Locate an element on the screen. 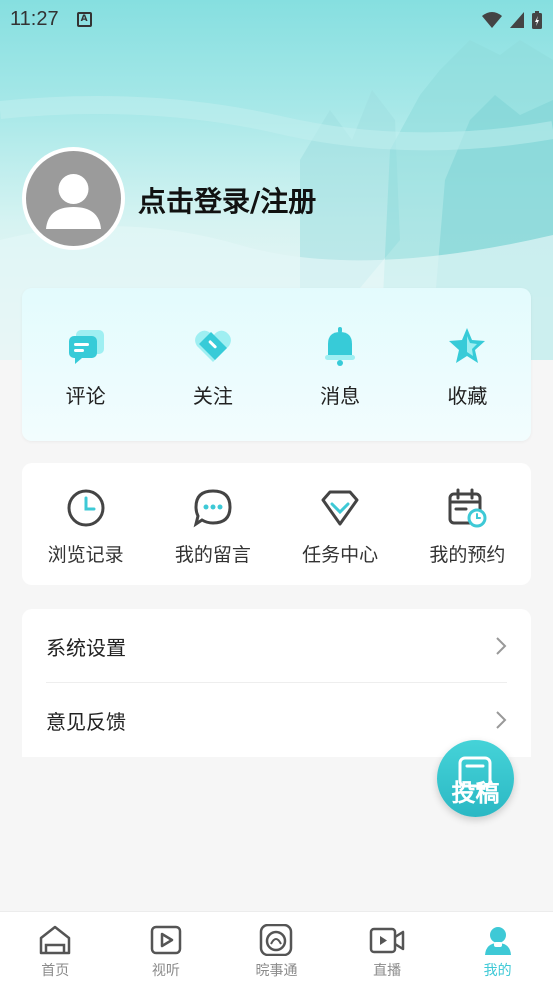 This screenshot has width=553, height=984. submit-label: 投稿 is located at coordinates (475, 793).